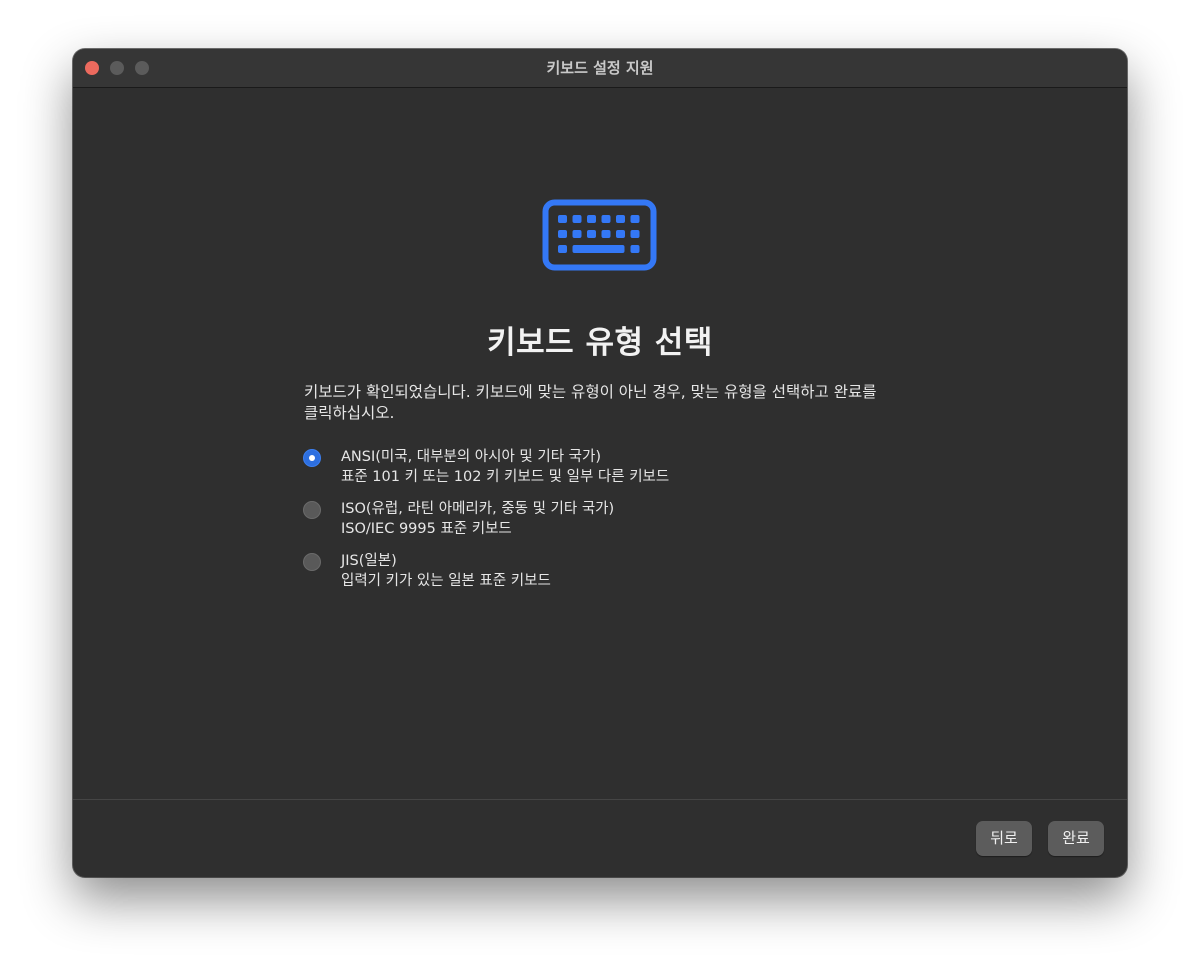 This screenshot has width=1200, height=974. Describe the element at coordinates (1076, 838) in the screenshot. I see `done-button: 완료` at that location.